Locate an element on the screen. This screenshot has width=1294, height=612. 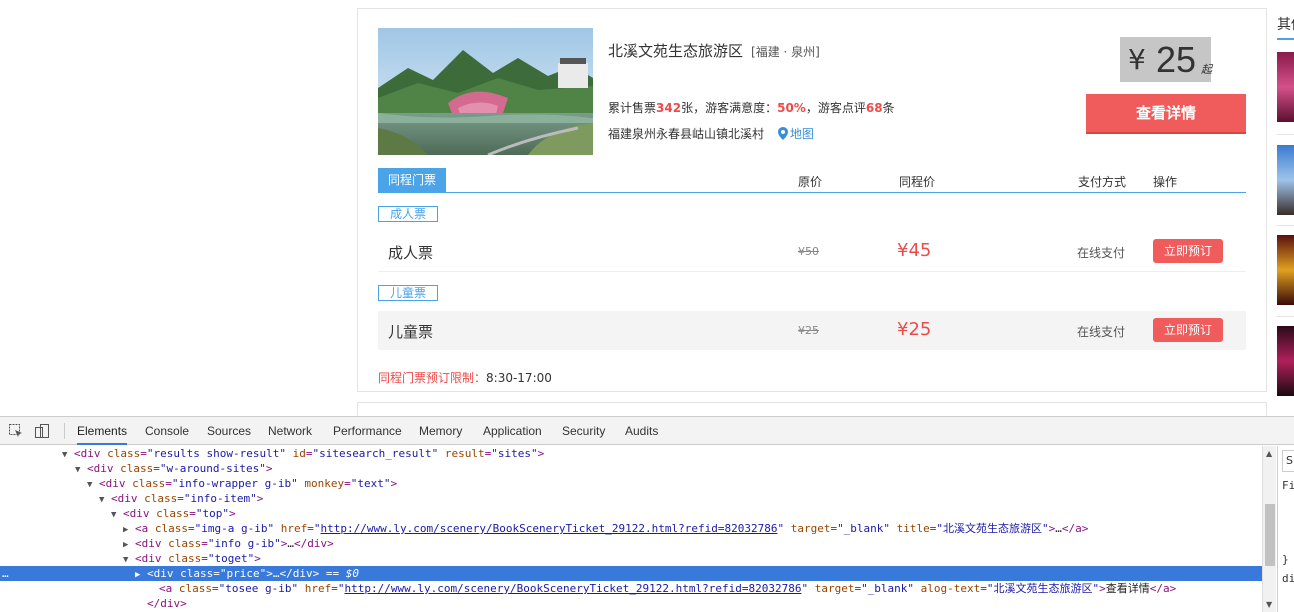
price-highlight: ¥ 25 is located at coordinates (1165, 59).